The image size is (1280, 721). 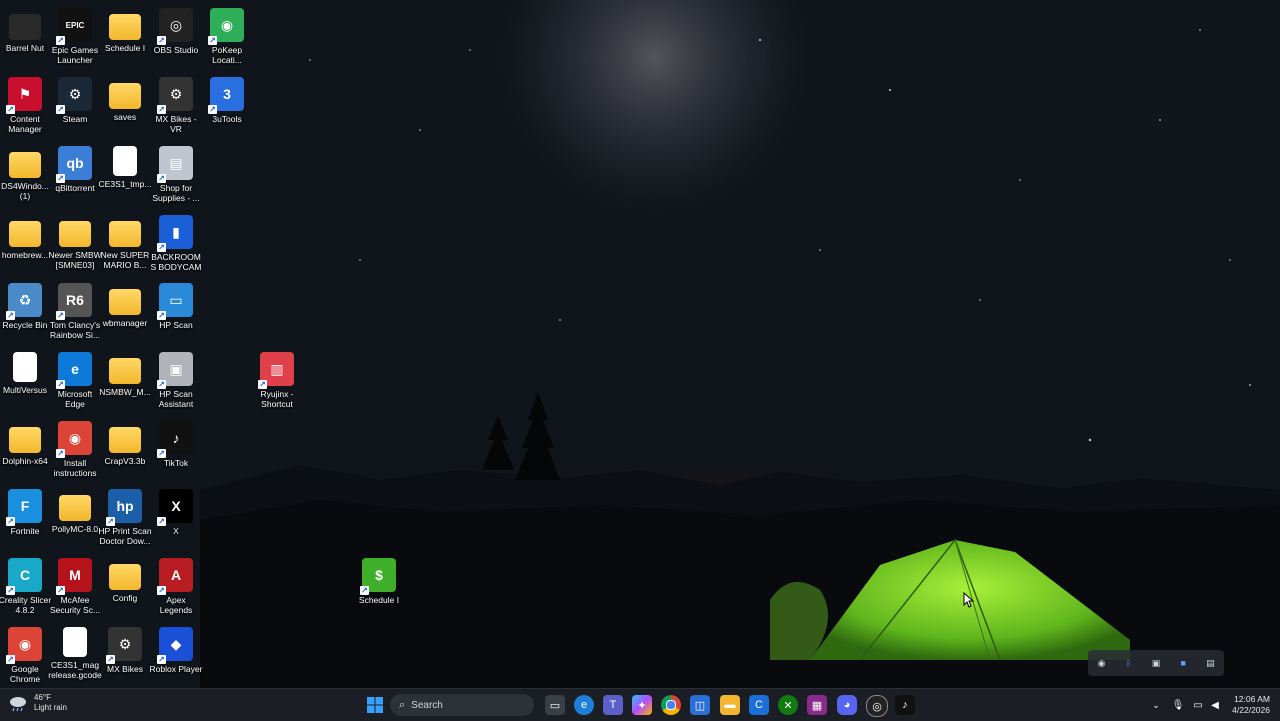 What do you see at coordinates (25, 390) in the screenshot?
I see `desktop-icon-label: MultiVersus` at bounding box center [25, 390].